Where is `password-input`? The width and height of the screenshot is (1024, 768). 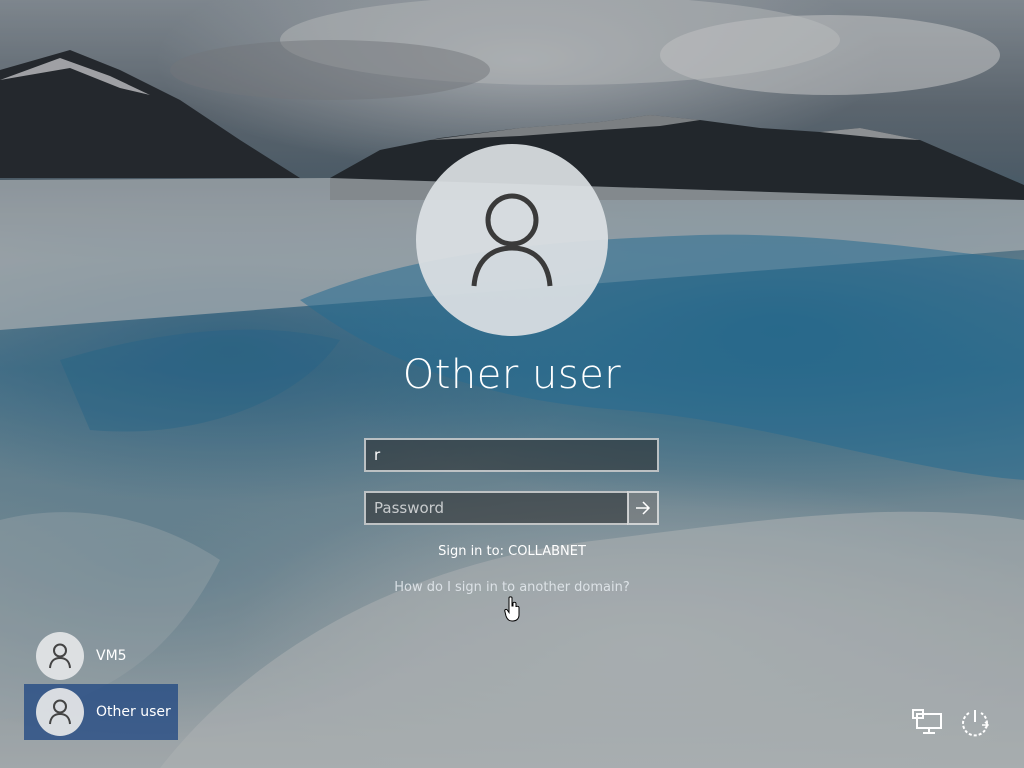
password-input is located at coordinates (496, 508).